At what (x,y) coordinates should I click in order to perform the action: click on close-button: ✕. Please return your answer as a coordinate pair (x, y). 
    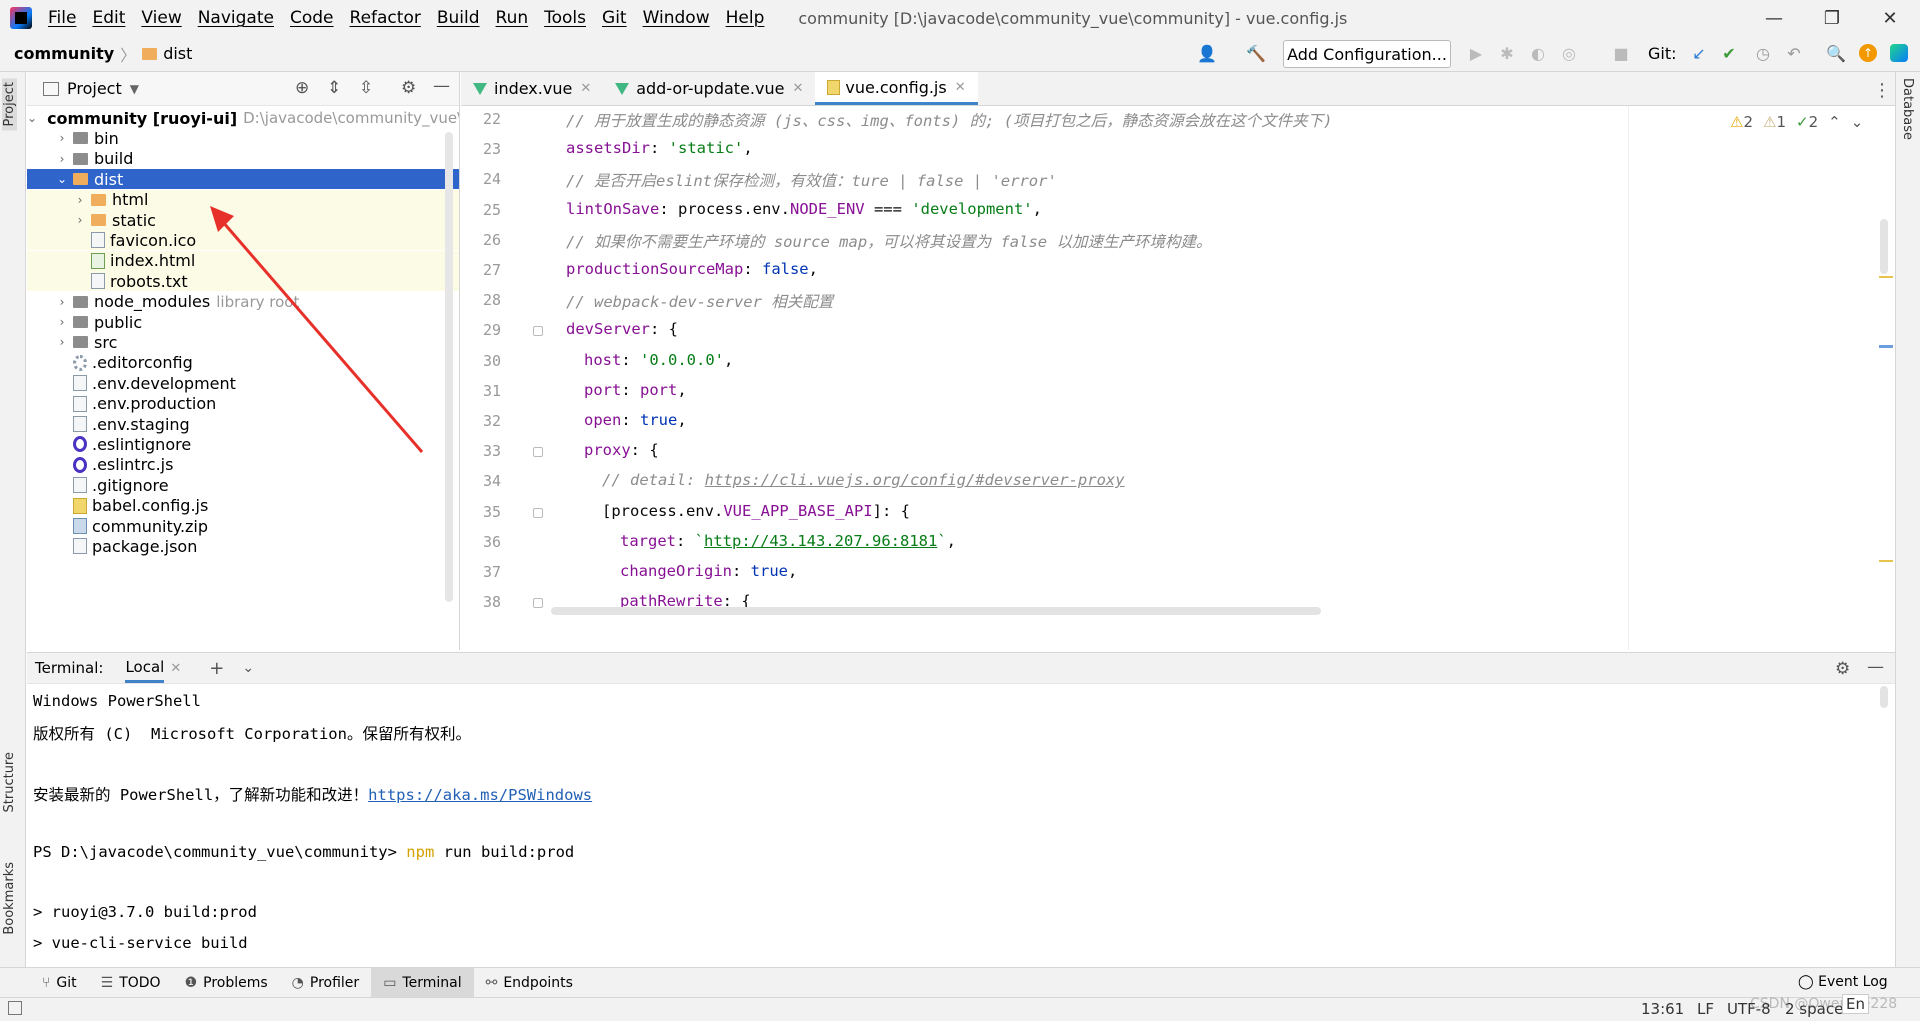
    Looking at the image, I should click on (1890, 18).